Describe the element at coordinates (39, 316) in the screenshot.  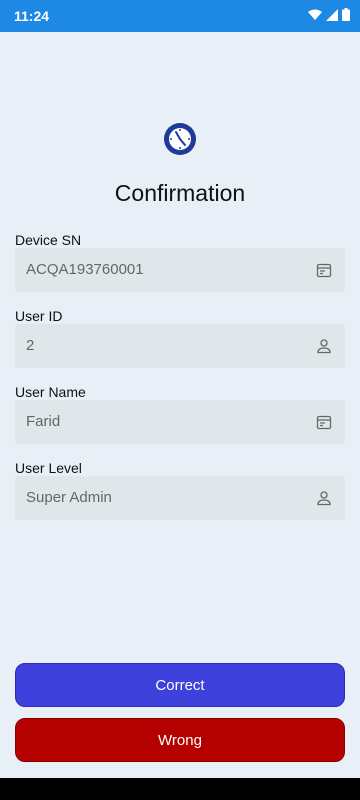
I see `user-id-label: User ID` at that location.